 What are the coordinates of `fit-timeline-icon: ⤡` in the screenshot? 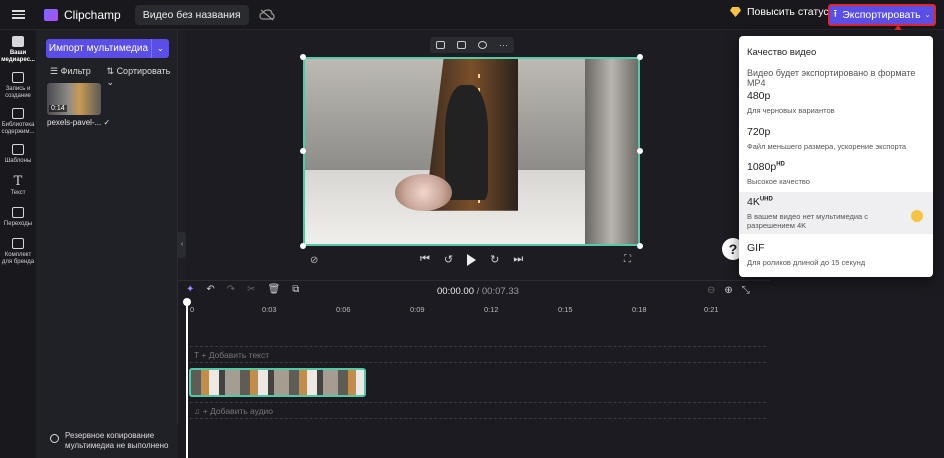 It's located at (746, 290).